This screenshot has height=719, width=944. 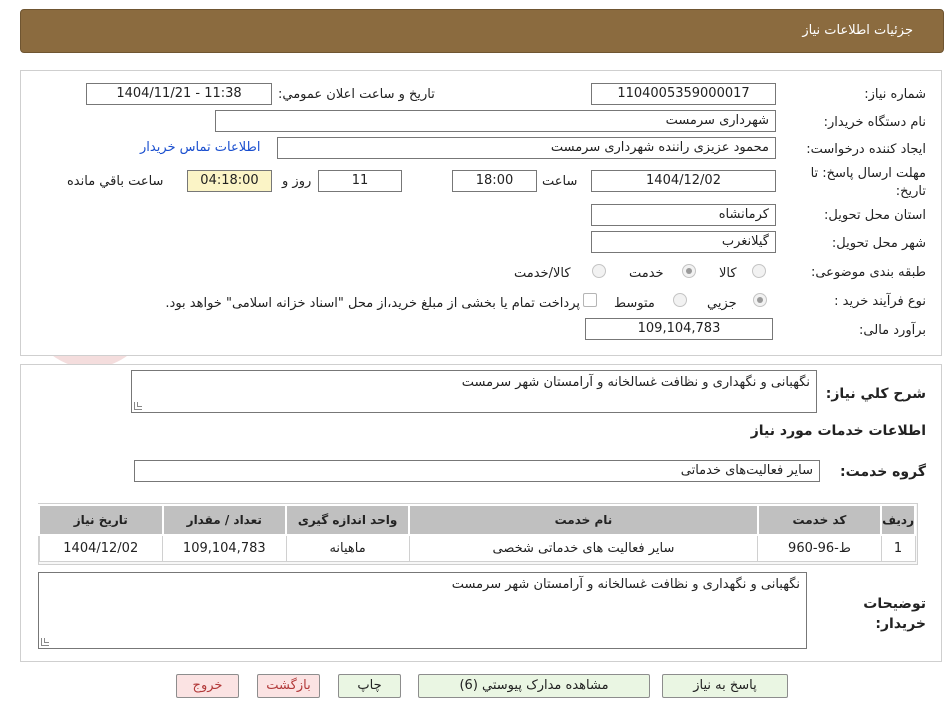 I want to click on cell-date: 1404/12/02, so click(x=100, y=548).